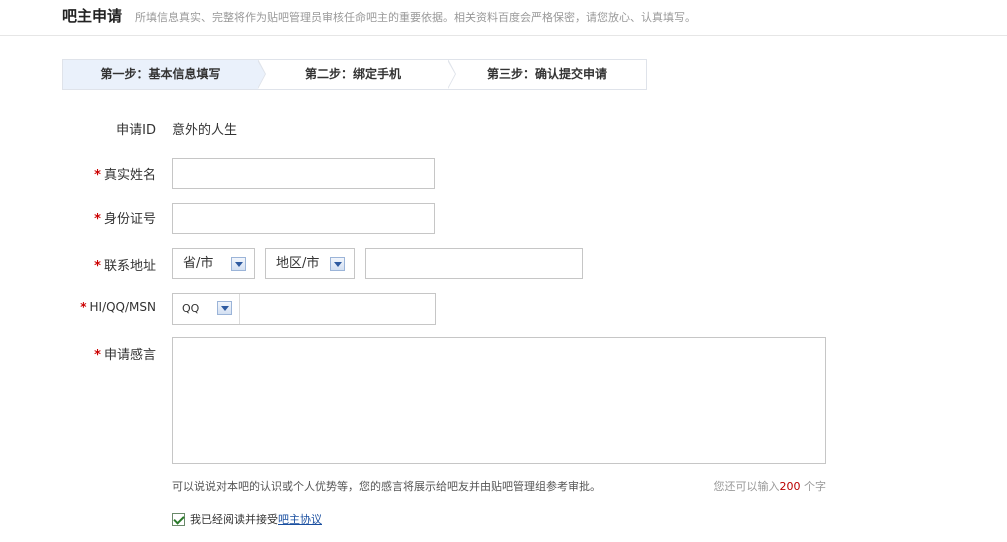  Describe the element at coordinates (136, 130) in the screenshot. I see `applicant-id-label: 申请ID` at that location.